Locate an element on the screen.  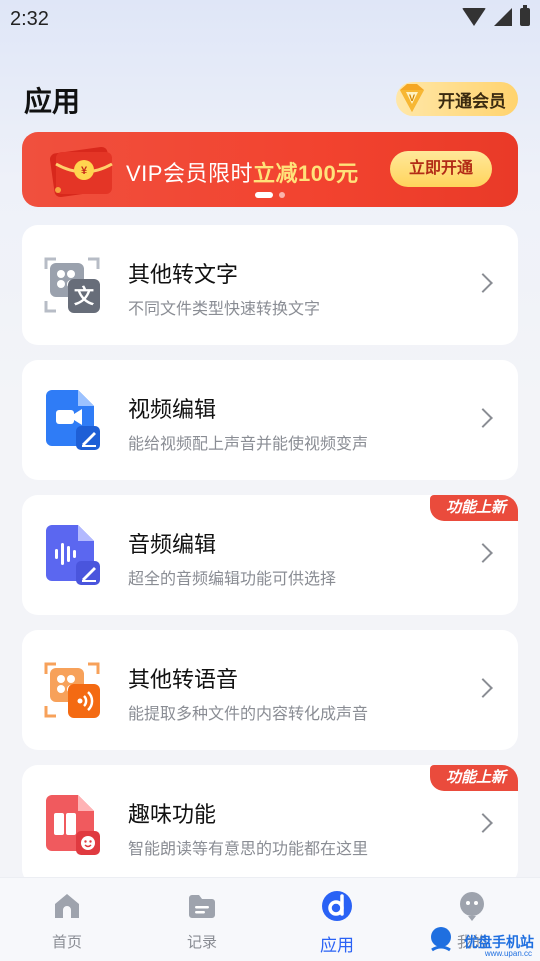
feature-card-file-to-voice: 其他转语音 能提取多种文件的内容转化成声音 is located at coordinates (270, 690).